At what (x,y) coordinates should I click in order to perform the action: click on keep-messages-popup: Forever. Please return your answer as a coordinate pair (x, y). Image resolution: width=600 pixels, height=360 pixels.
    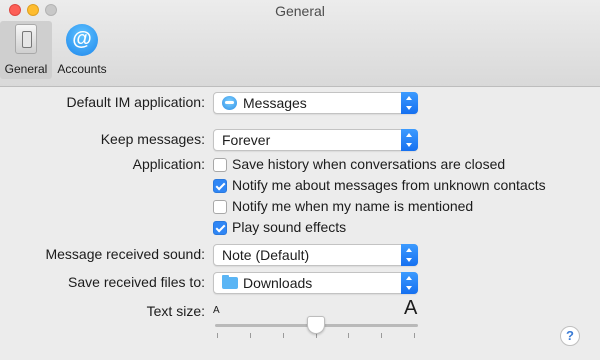
    Looking at the image, I should click on (315, 140).